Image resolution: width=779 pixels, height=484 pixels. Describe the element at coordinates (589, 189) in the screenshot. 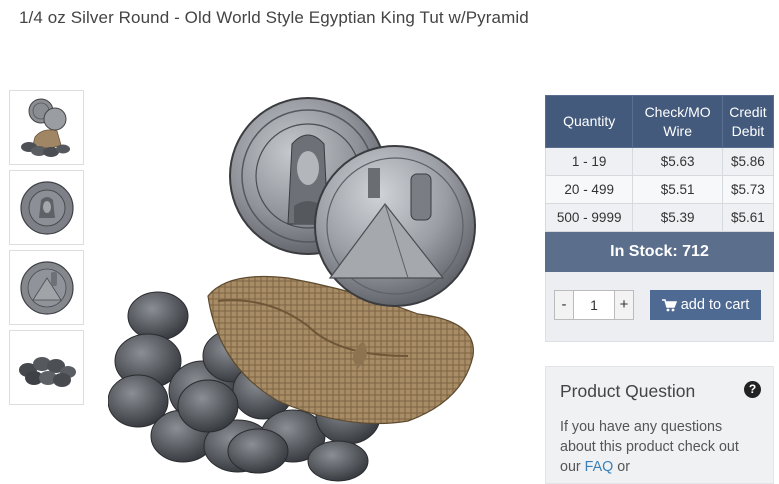

I see `tier-quantity: 20 - 499` at that location.